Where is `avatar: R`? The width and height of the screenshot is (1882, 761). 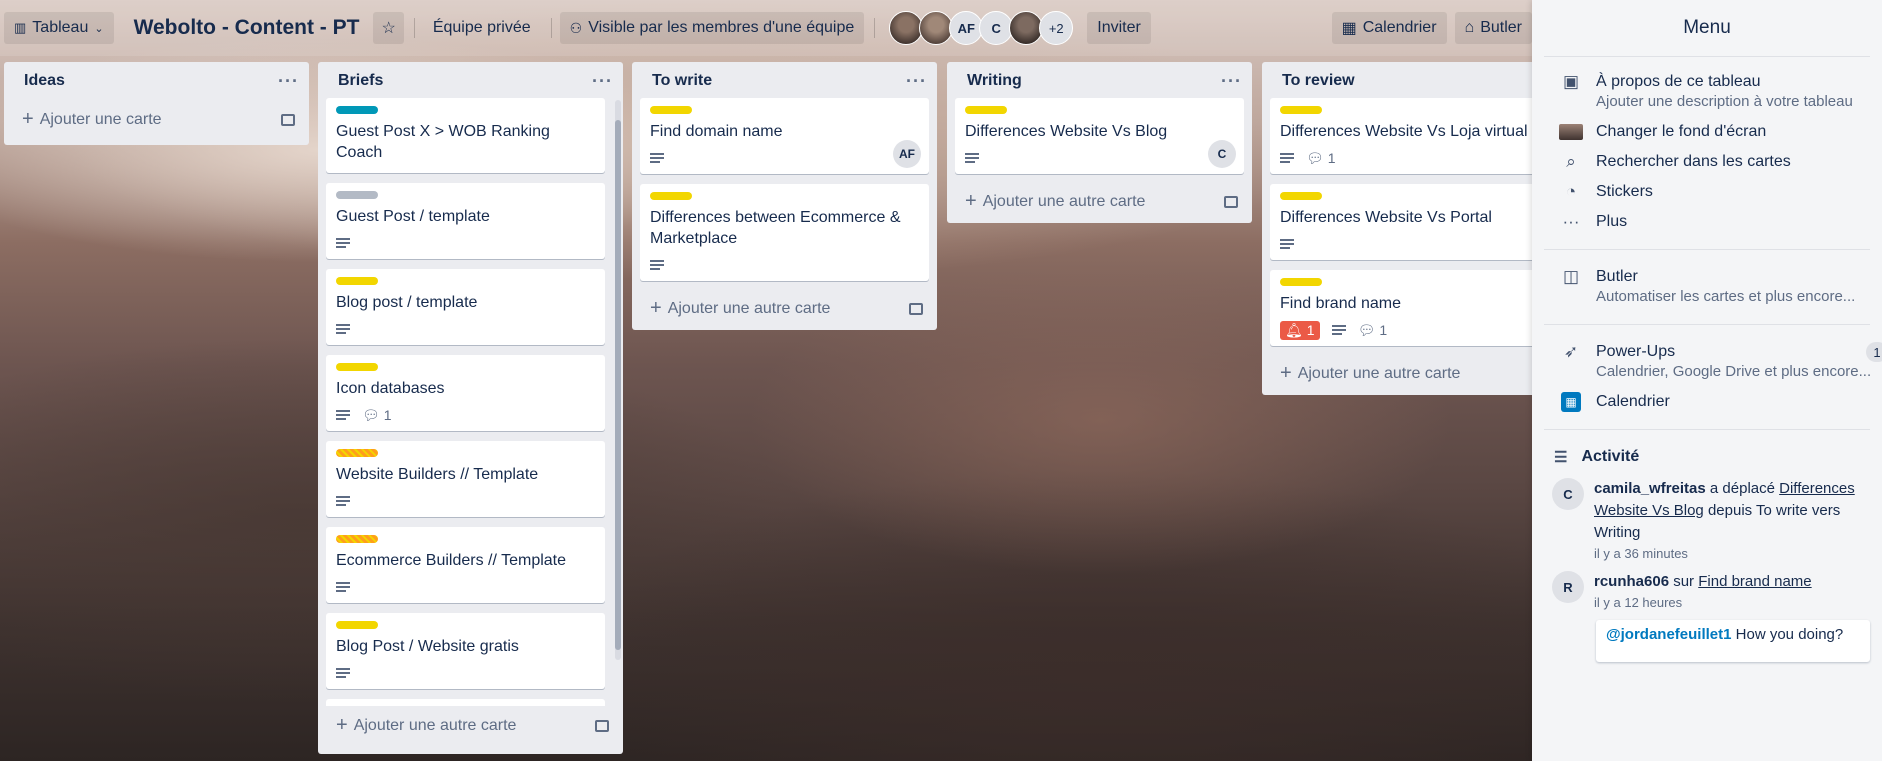
avatar: R is located at coordinates (1568, 587).